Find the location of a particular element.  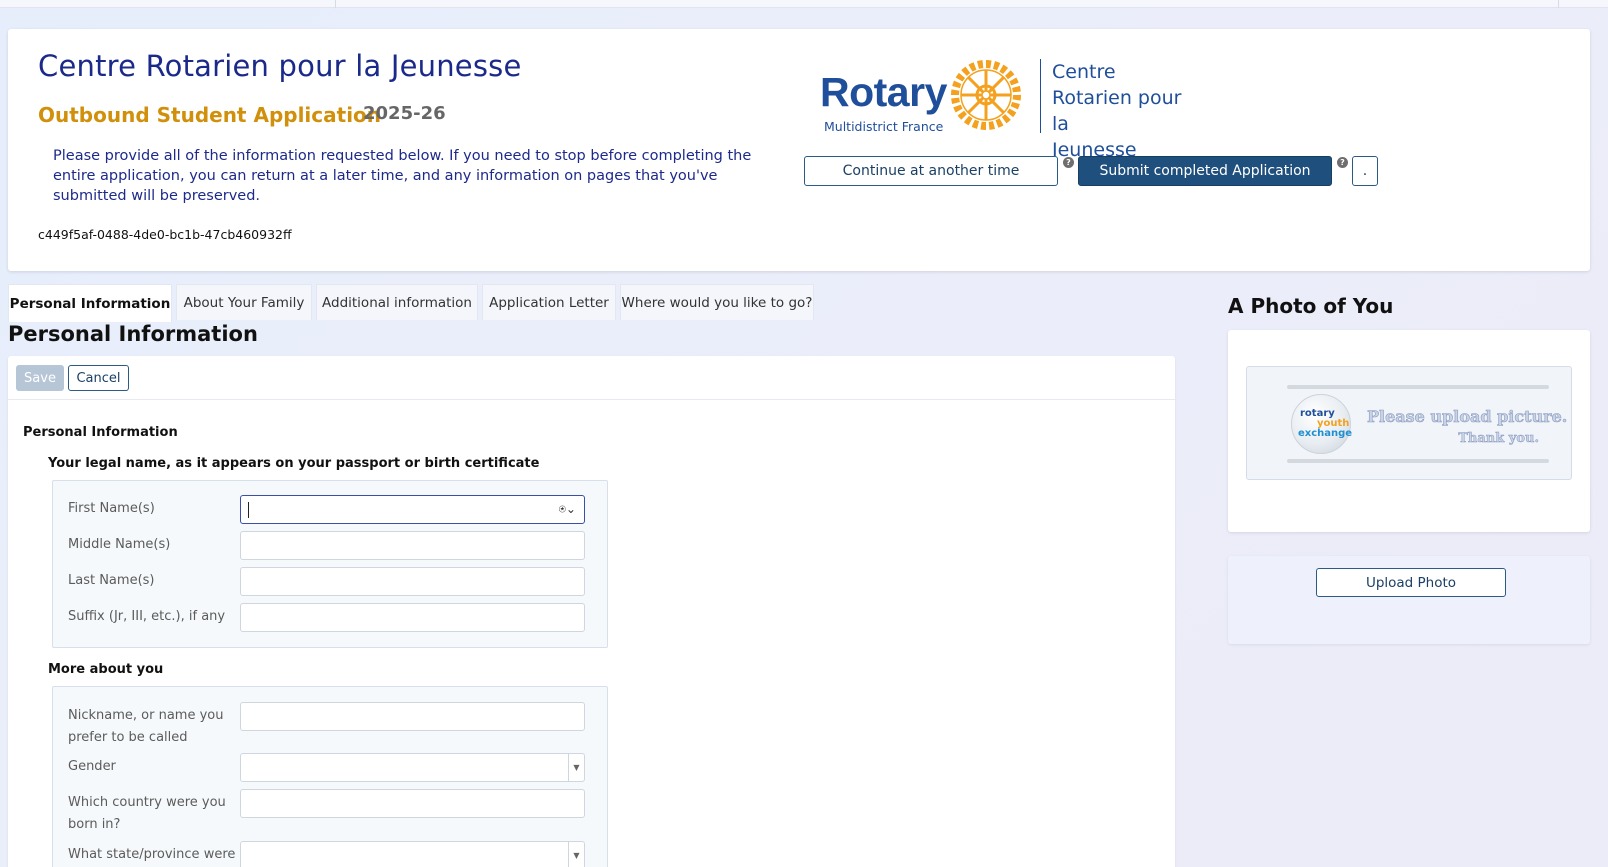

application-id: c449f5af-0488-4de0-bc1b-47cb460932ff is located at coordinates (165, 234).